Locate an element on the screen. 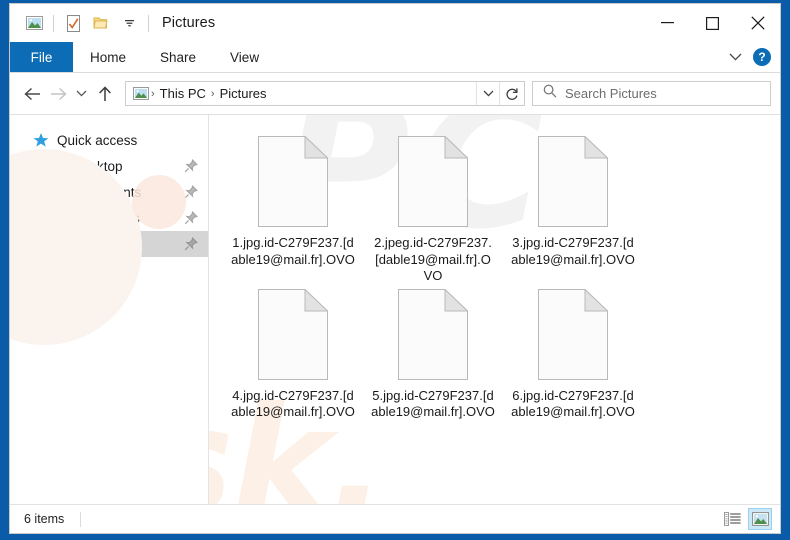 This screenshot has width=790, height=540. status-bar: 6 items is located at coordinates (395, 518).